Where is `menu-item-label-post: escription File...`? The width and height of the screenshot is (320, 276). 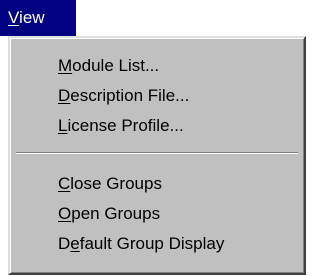
menu-item-label-post: escription File... is located at coordinates (130, 95).